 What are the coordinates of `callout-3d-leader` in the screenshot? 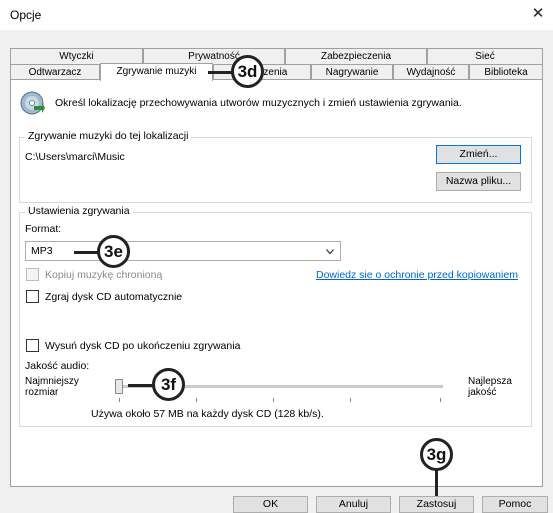 It's located at (220, 72).